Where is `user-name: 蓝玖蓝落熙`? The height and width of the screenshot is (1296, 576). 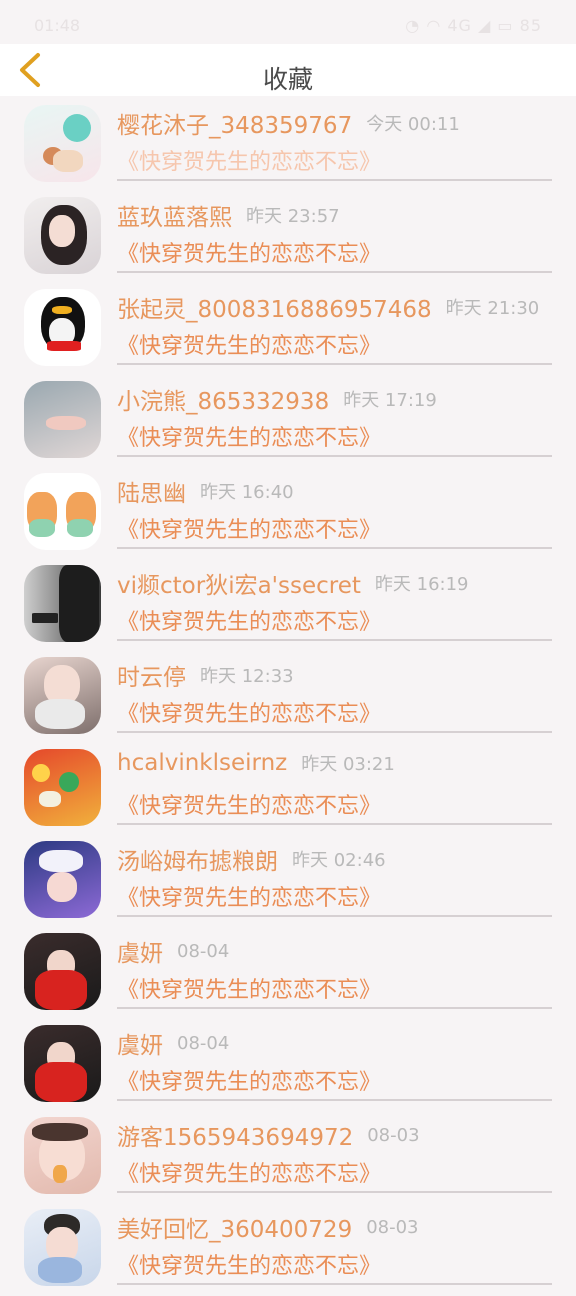
user-name: 蓝玖蓝落熙 is located at coordinates (174, 218).